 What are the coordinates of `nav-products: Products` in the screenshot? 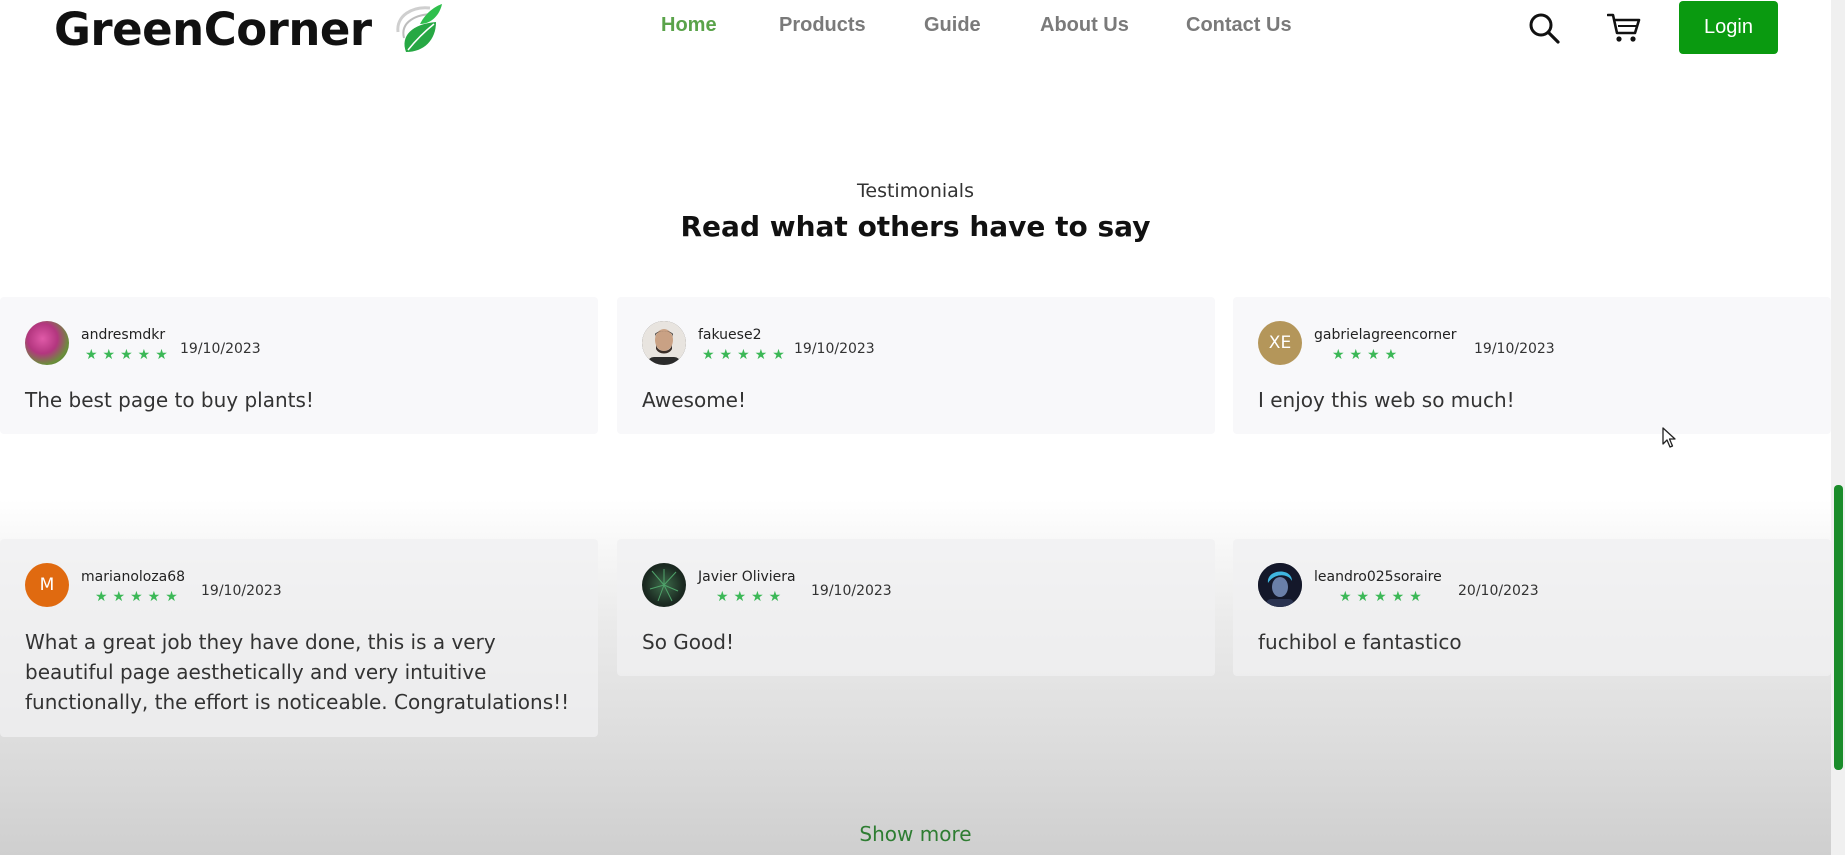 It's located at (822, 25).